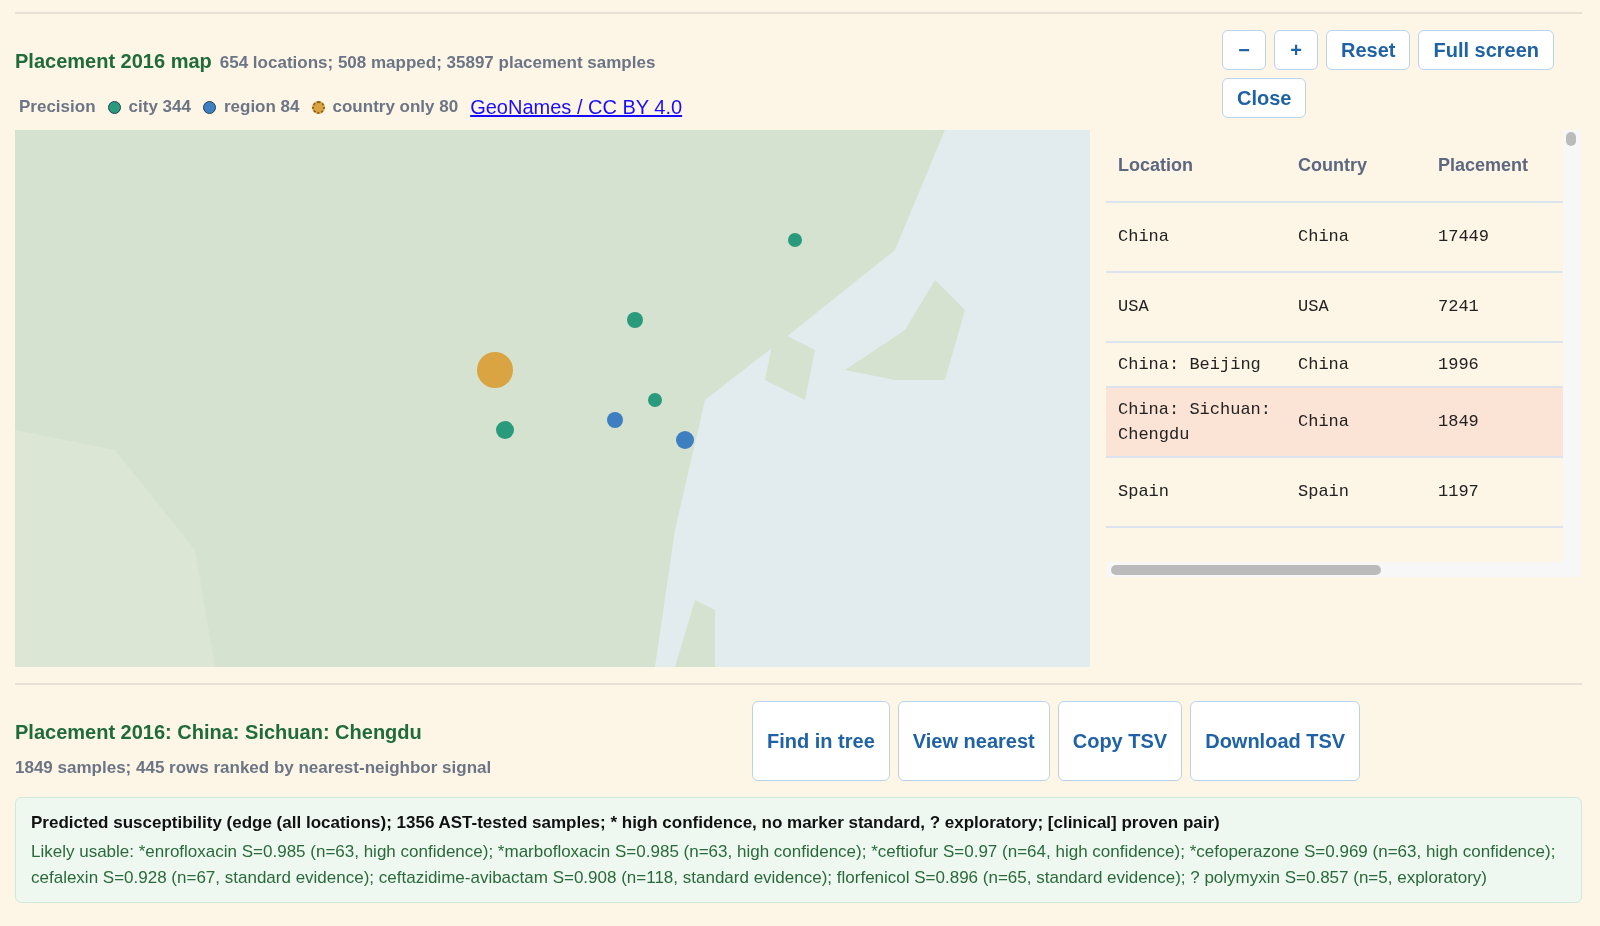 The height and width of the screenshot is (926, 1600). What do you see at coordinates (794, 865) in the screenshot?
I see `prediction-text: Likely usable: *enrofloxacin S=0.985 (n=63, high confidence); *marbofloxacin S=0.985 (n=63, high confidence); *ceftiofur S=0.97 (n=64, high confidence); *cefoperazone S=0.969 (n=63, high confidence); cefalexin S=0.928 (n=67, standard evidence); ceftazidime-avibactam S=0.908 (n=118, standard evidence); florfenicol S=0.896 (n=65, standard evidence); ? polymyxin S=0.857 (n=5, exploratory)` at bounding box center [794, 865].